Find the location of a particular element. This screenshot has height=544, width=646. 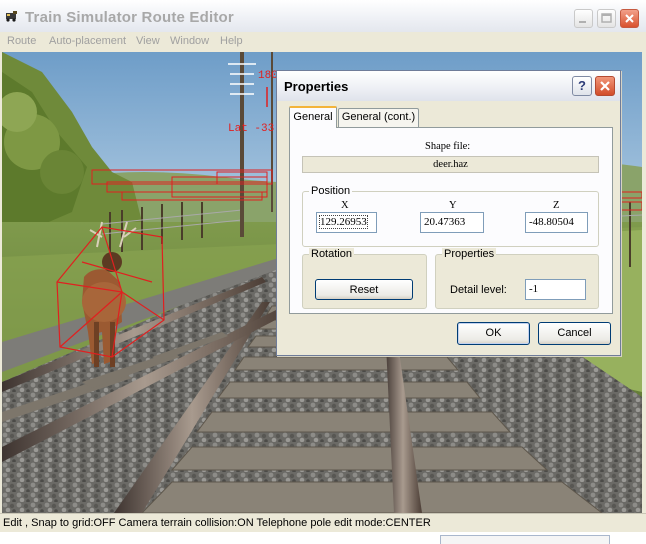

app-title: Train Simulator Route Editor is located at coordinates (129, 17).